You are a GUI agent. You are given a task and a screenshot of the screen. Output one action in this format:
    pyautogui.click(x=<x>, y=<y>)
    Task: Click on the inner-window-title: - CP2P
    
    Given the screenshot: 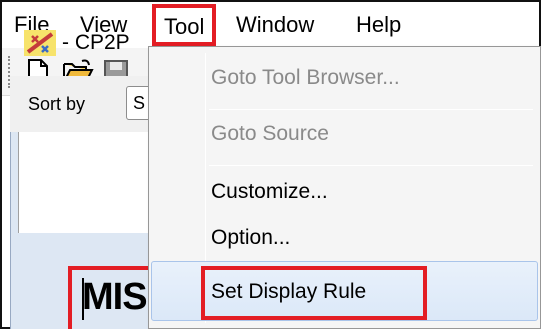 What is the action you would take?
    pyautogui.click(x=96, y=42)
    